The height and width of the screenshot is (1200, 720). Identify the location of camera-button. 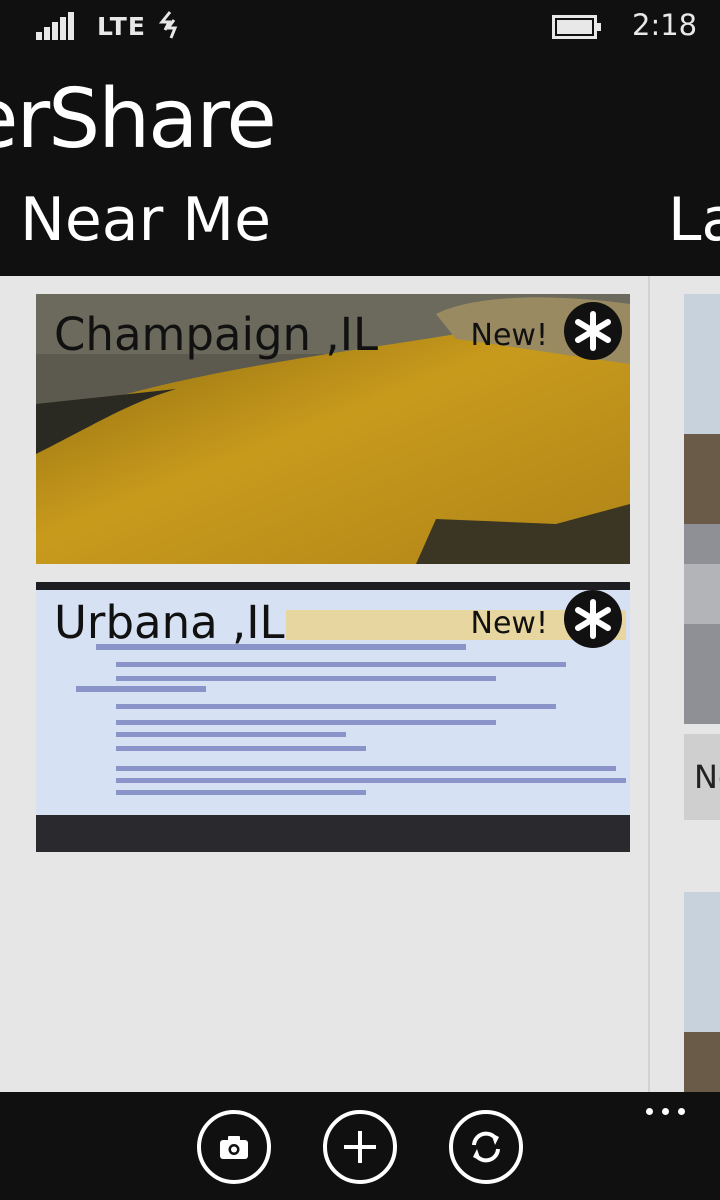
(234, 1147).